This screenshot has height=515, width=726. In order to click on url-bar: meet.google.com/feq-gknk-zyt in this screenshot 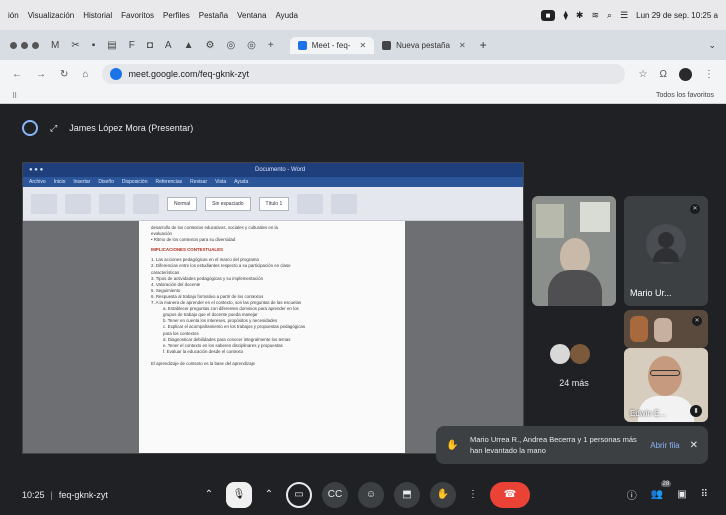, I will do `click(363, 74)`.